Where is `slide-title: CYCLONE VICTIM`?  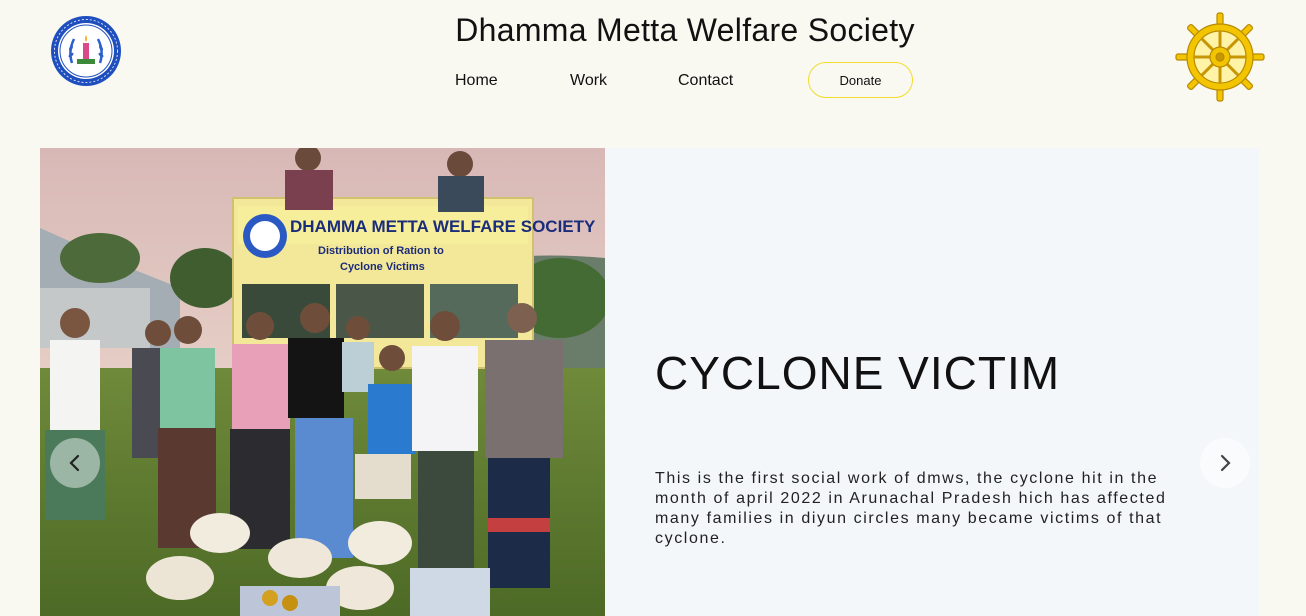
slide-title: CYCLONE VICTIM is located at coordinates (858, 373).